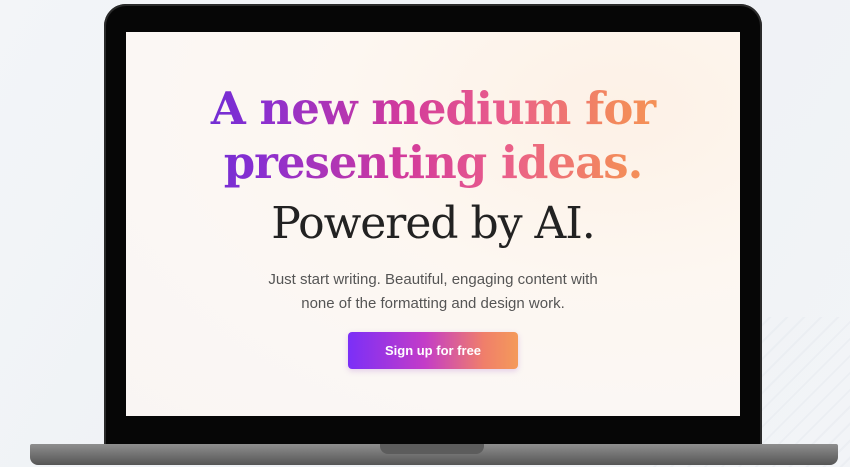 The height and width of the screenshot is (467, 850). I want to click on laptop-notch, so click(432, 449).